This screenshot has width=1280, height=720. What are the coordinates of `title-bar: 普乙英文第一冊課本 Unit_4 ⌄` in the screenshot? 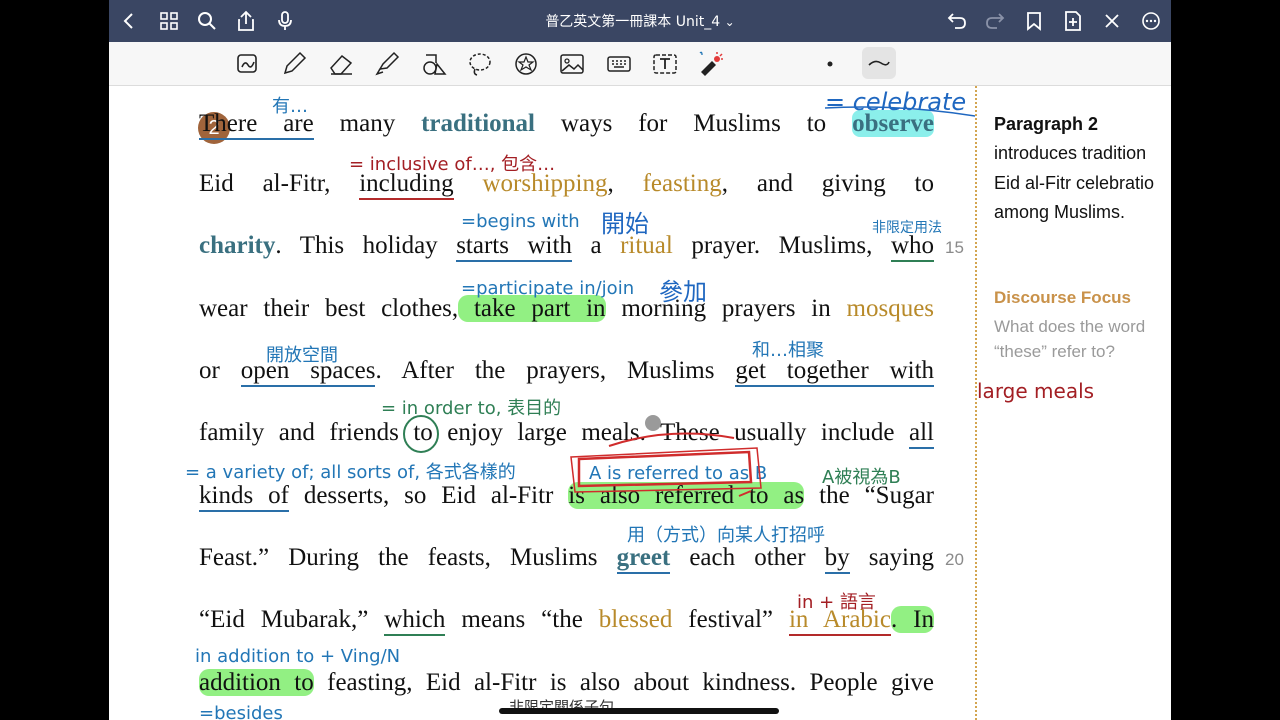 It's located at (640, 21).